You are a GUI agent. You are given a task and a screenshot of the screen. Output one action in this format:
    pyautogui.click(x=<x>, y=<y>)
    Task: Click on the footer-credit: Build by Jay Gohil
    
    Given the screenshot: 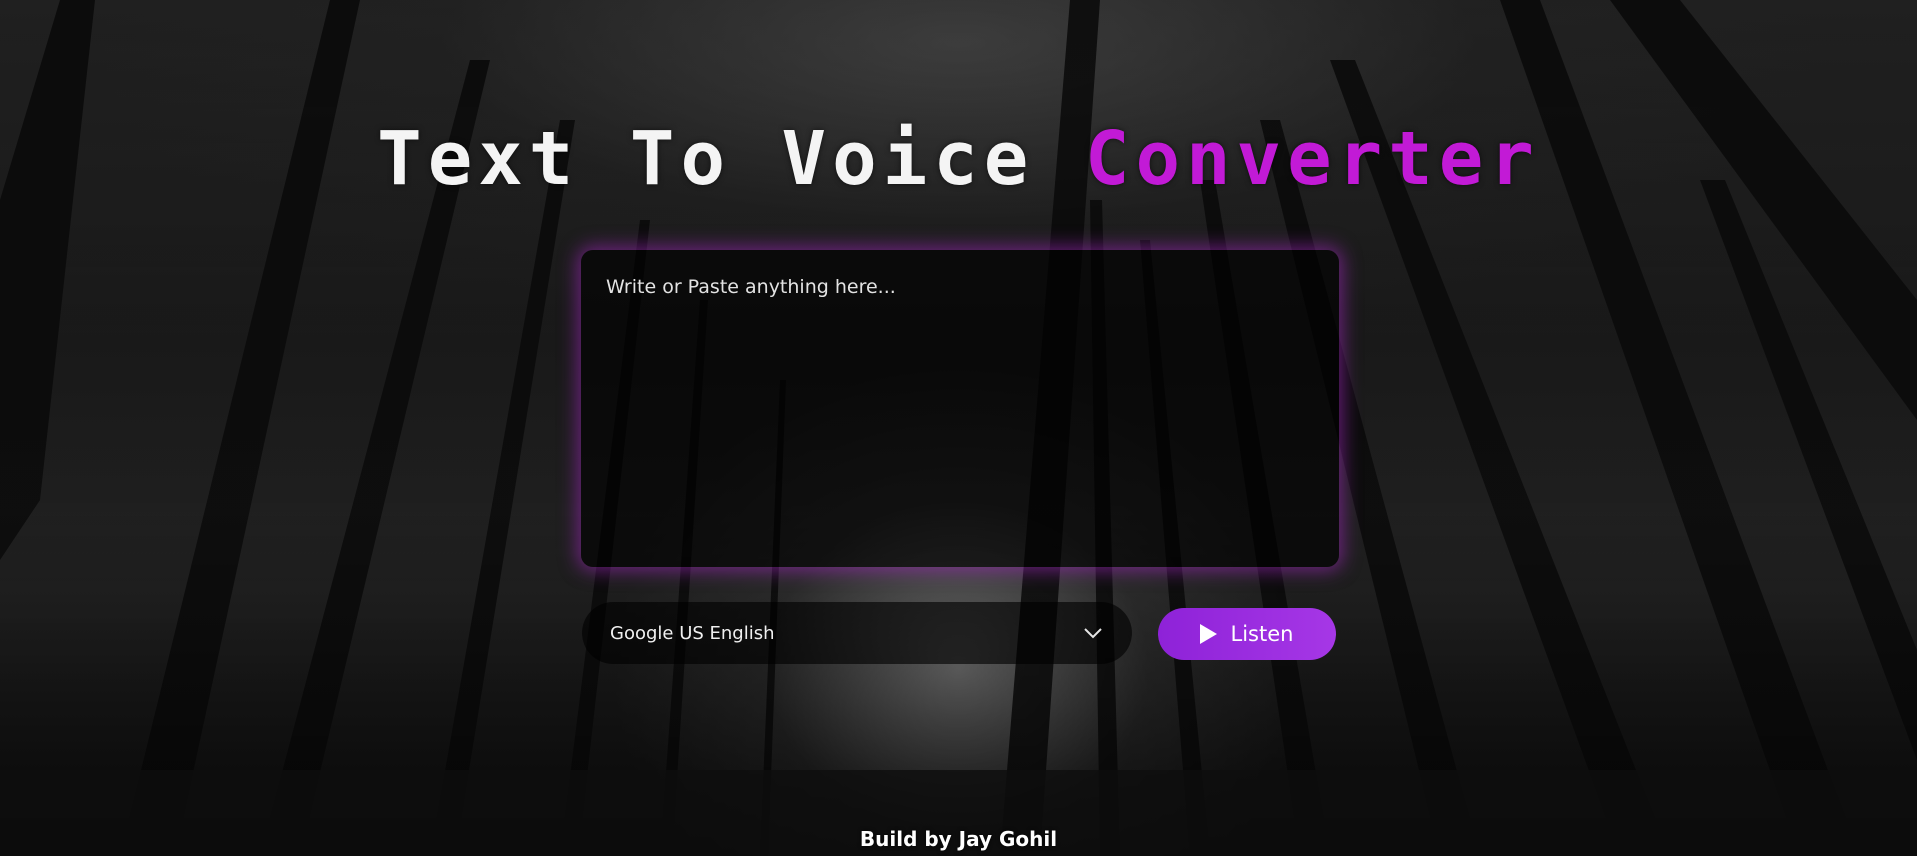 What is the action you would take?
    pyautogui.click(x=958, y=839)
    